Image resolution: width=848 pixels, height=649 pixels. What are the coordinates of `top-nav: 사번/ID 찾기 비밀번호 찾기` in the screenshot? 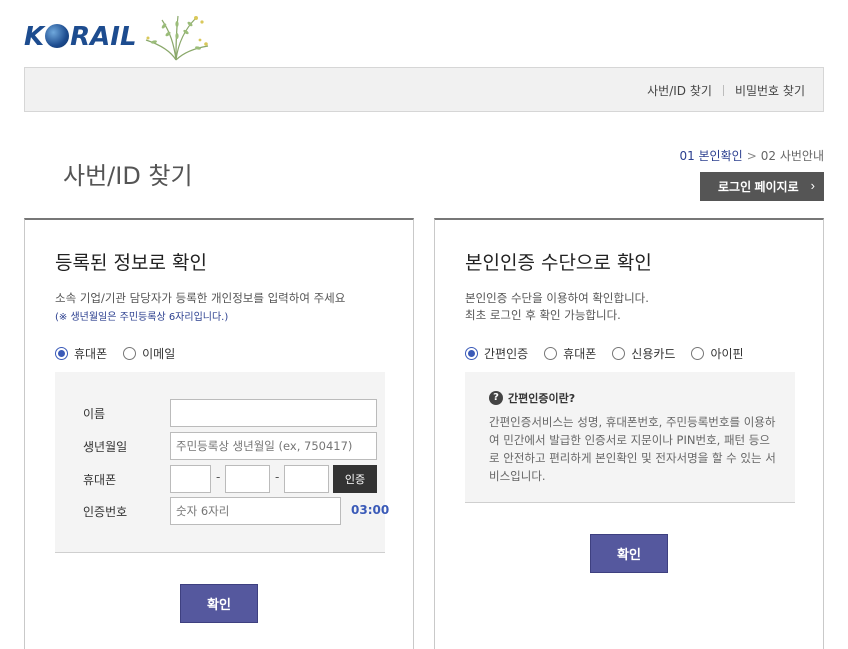 It's located at (726, 90).